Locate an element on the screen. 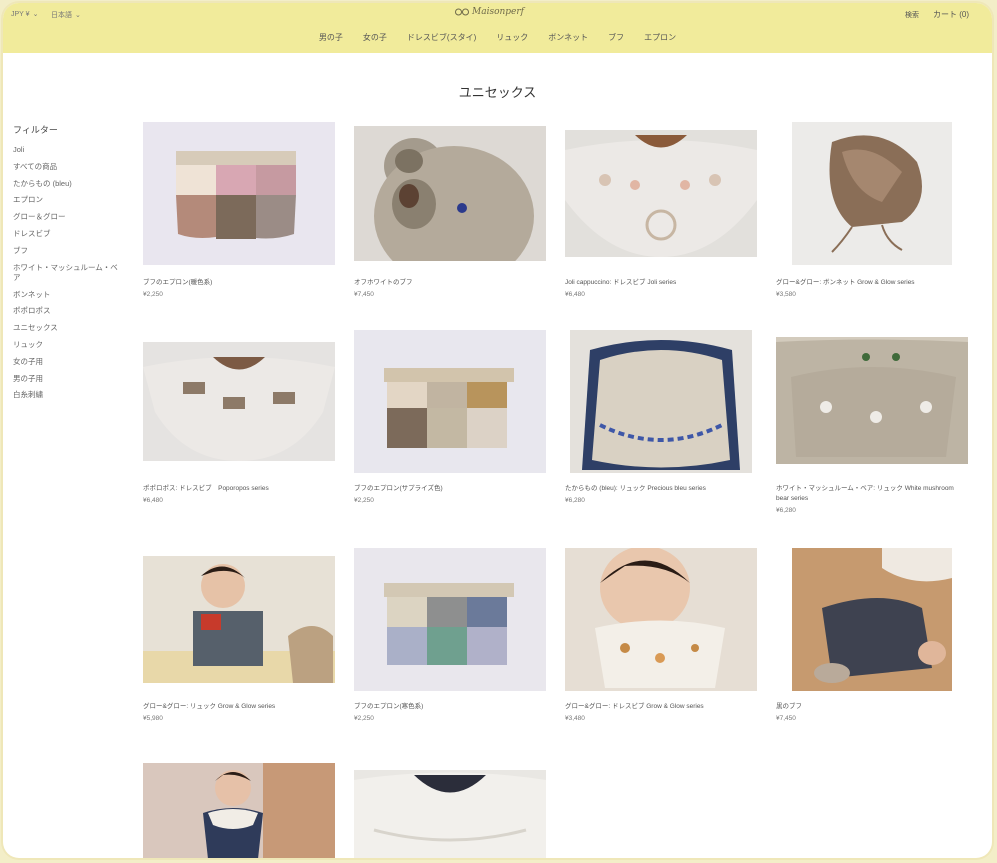  nav-item-apron: エプロン is located at coordinates (660, 37).